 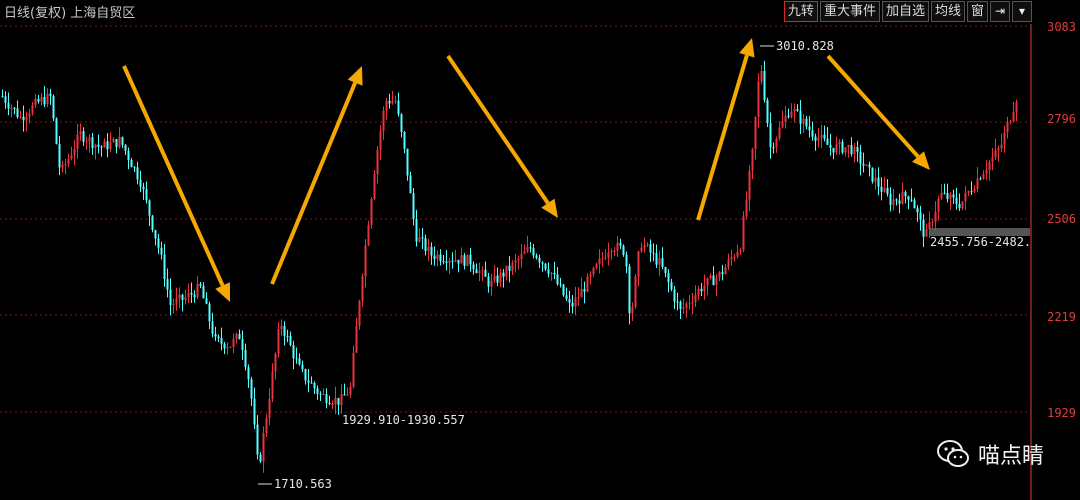 I want to click on jiuzhuan-button: 九转, so click(x=800, y=11).